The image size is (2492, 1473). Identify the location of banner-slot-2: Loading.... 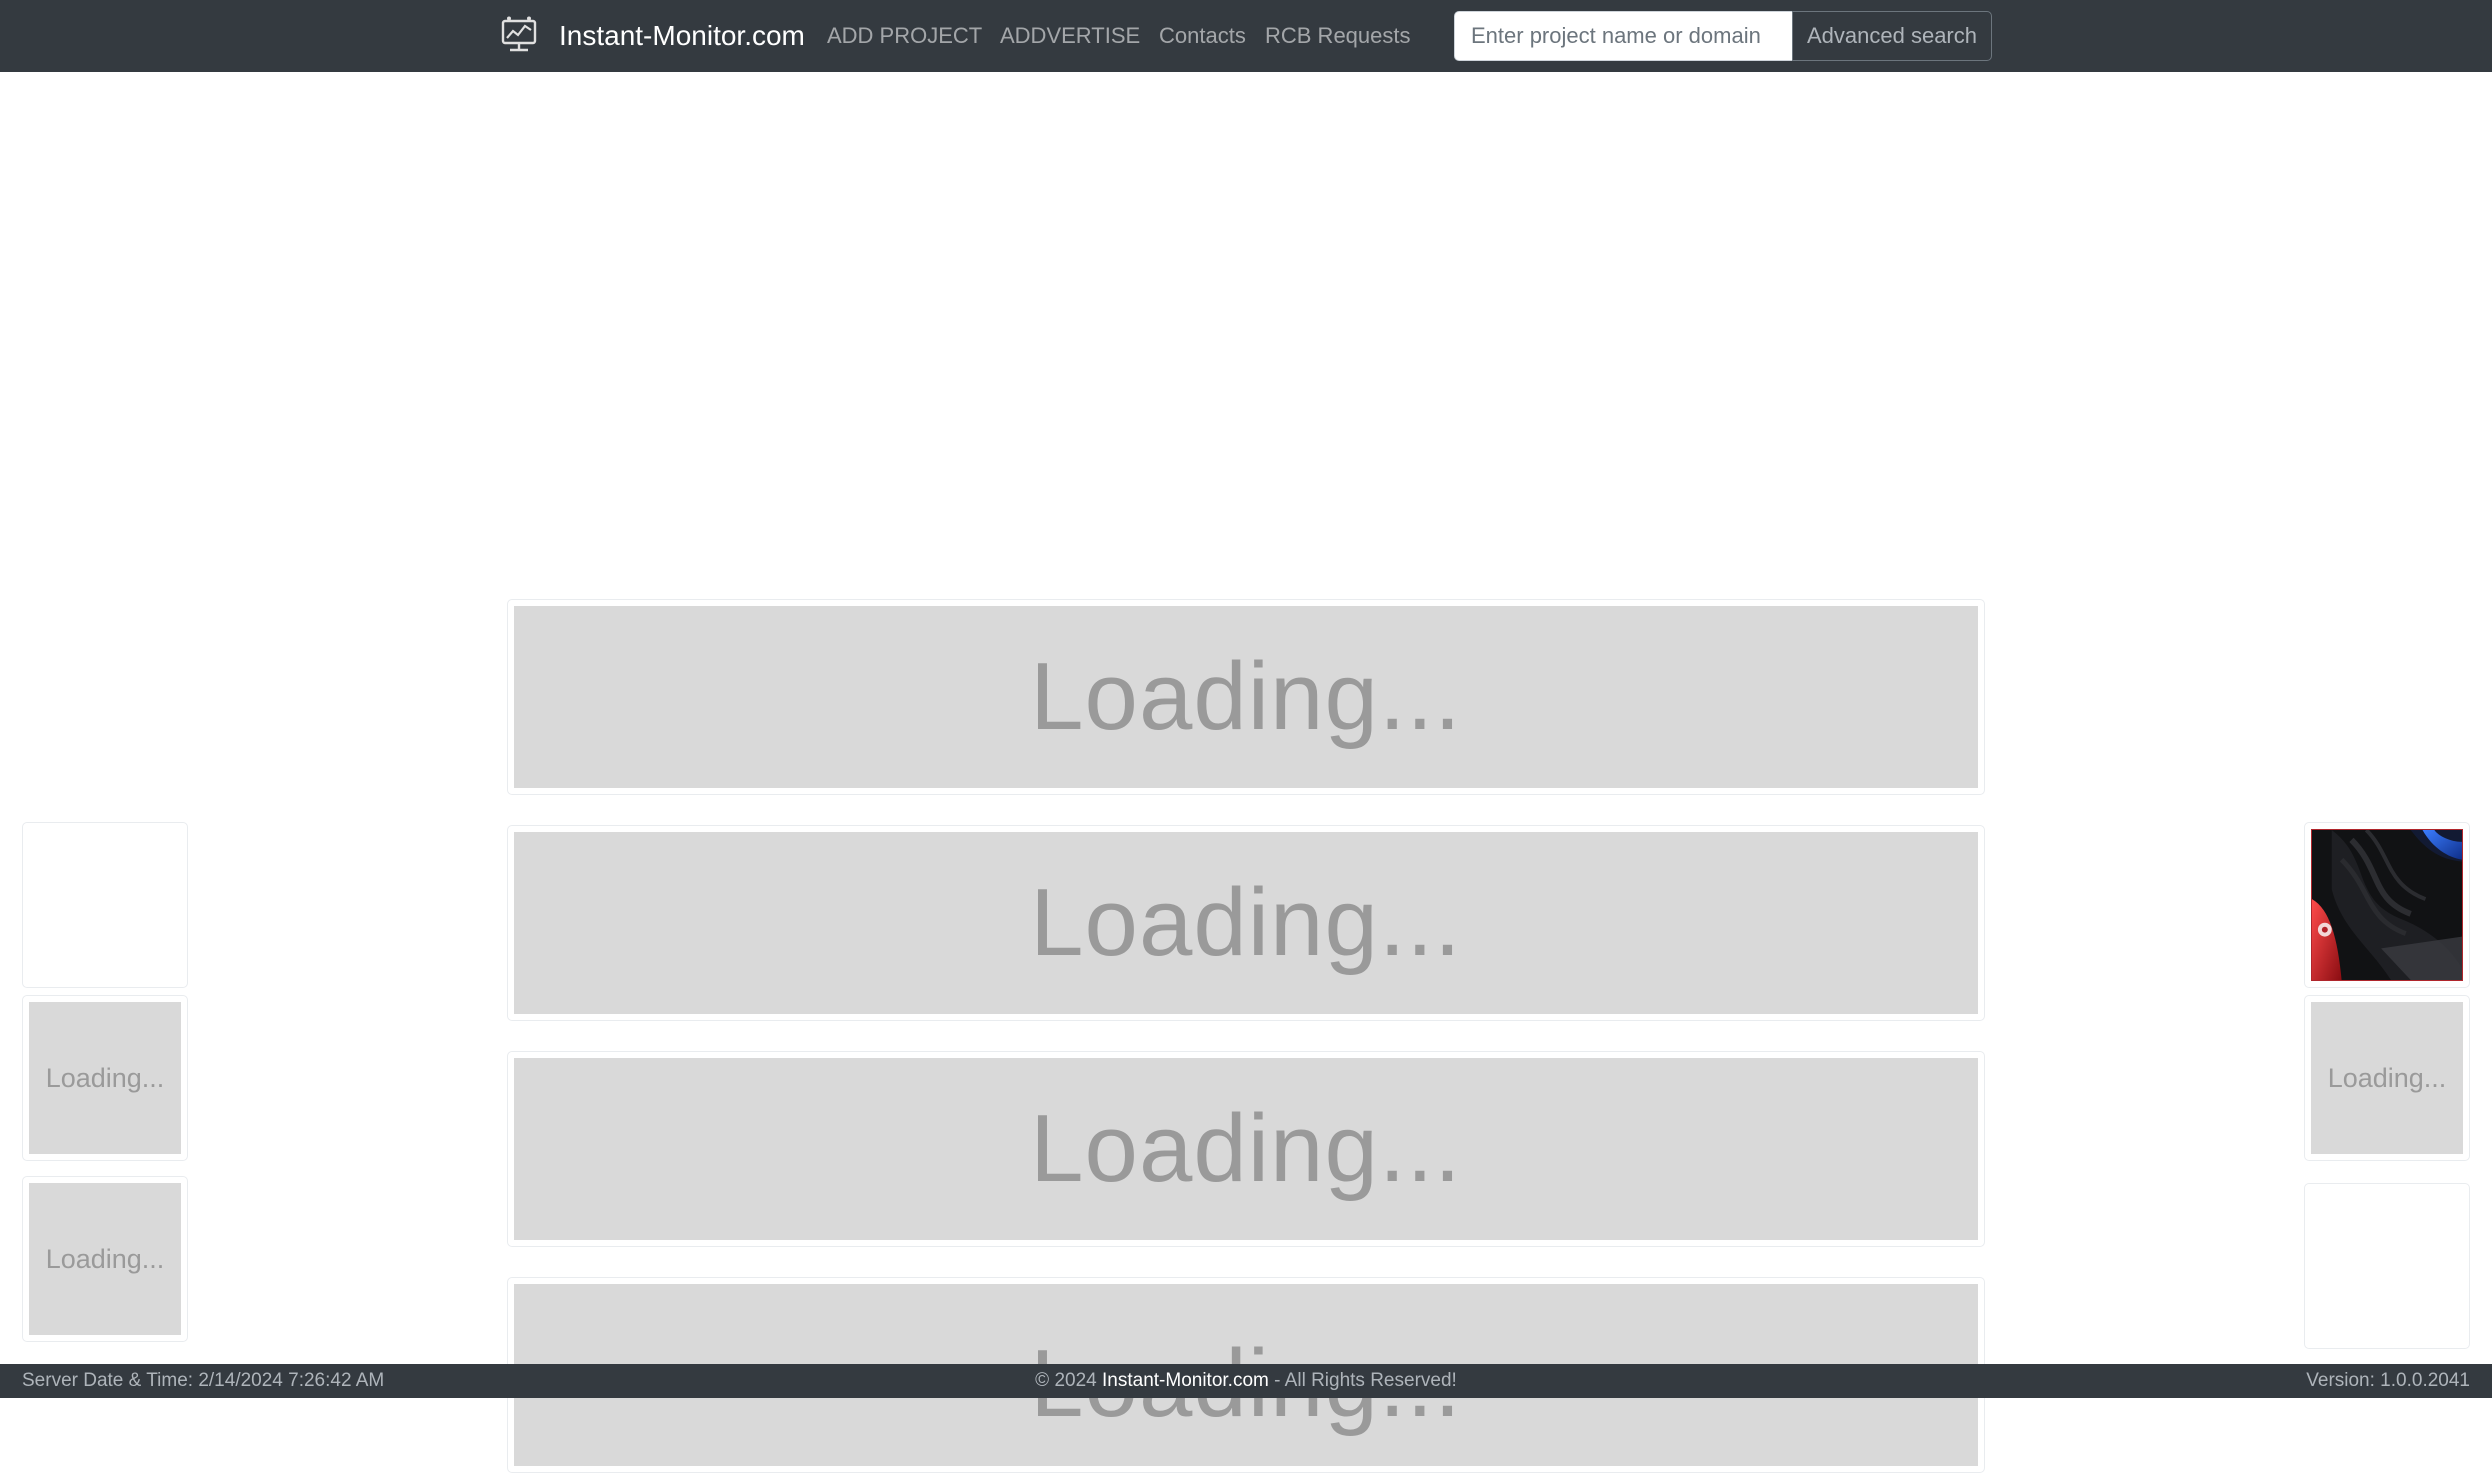
(1246, 923).